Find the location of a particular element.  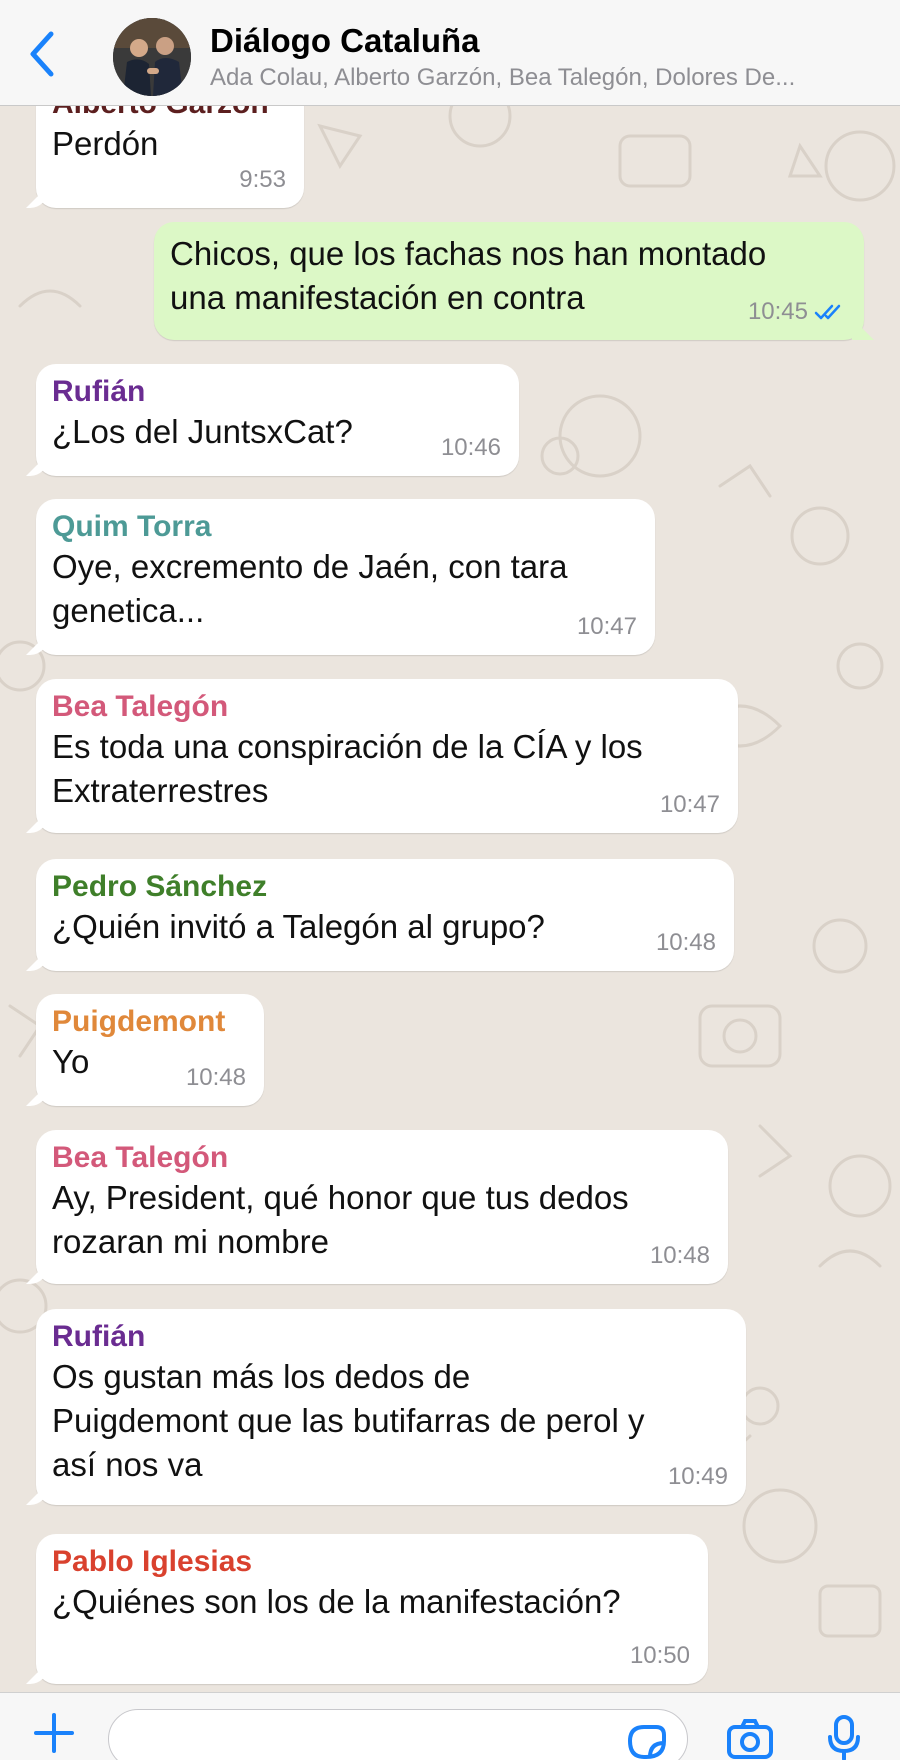

message-text: Ay, President, qué honor que tus dedos is located at coordinates (340, 1197).